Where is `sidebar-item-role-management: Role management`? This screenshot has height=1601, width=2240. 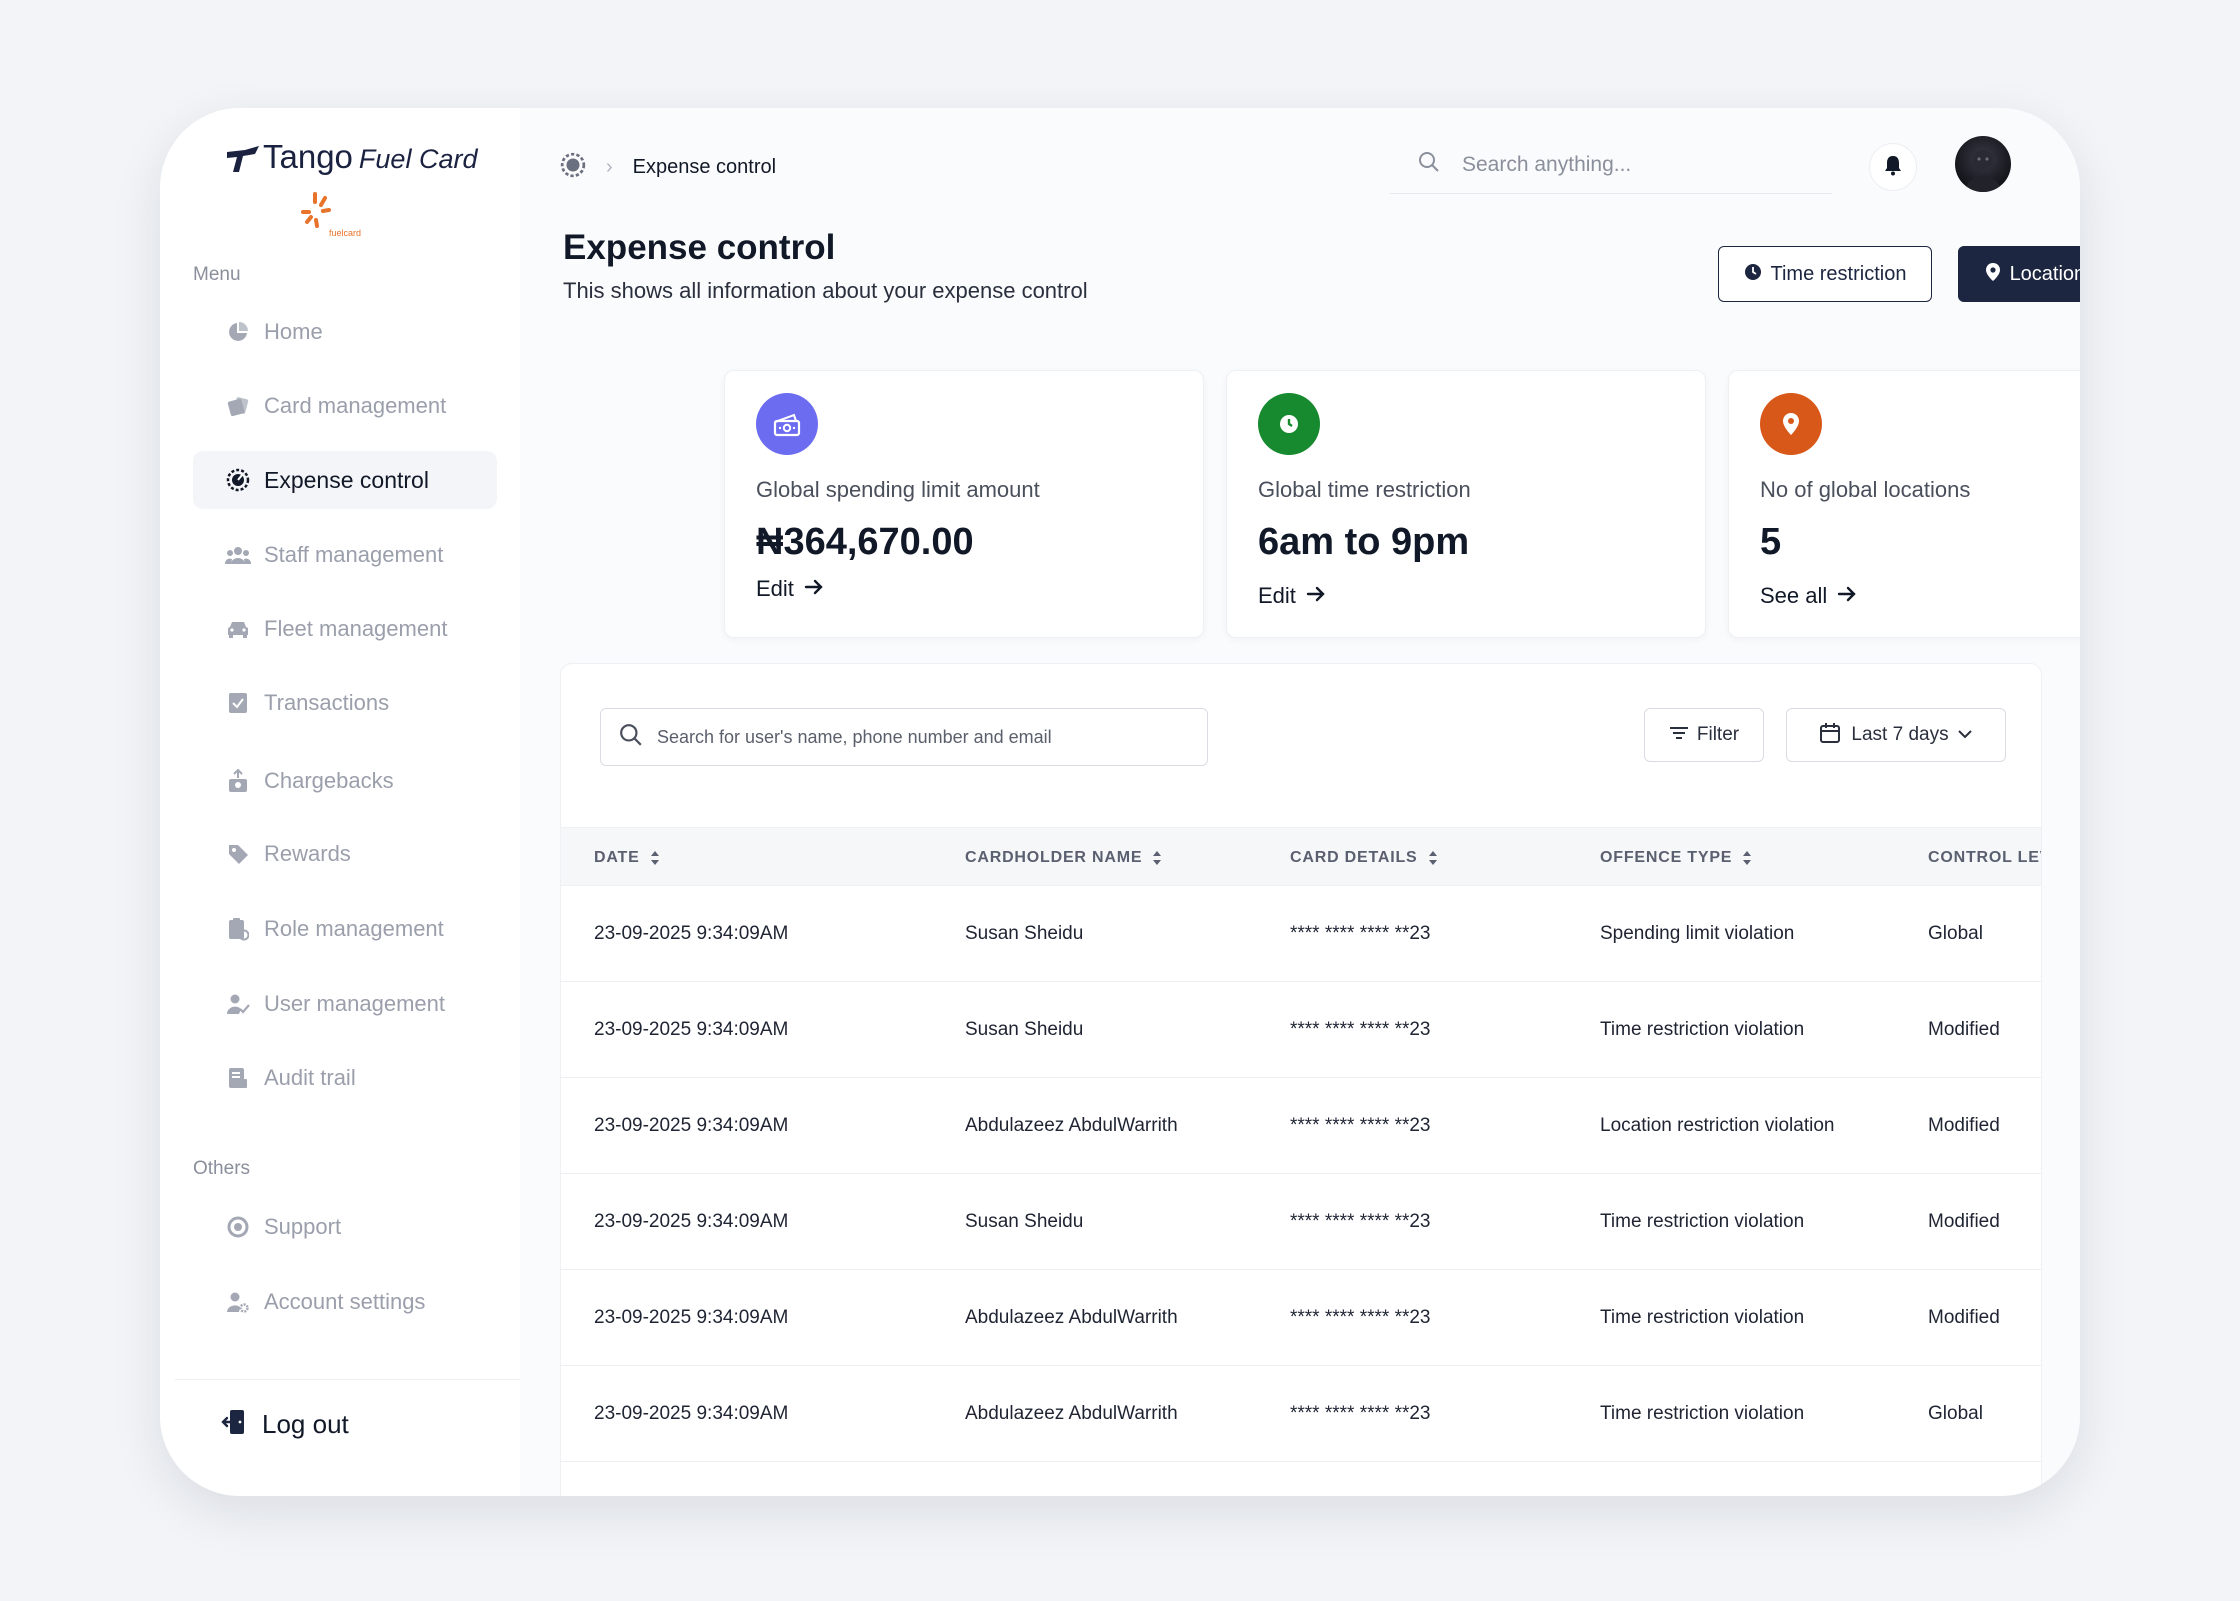
sidebar-item-role-management: Role management is located at coordinates (345, 929).